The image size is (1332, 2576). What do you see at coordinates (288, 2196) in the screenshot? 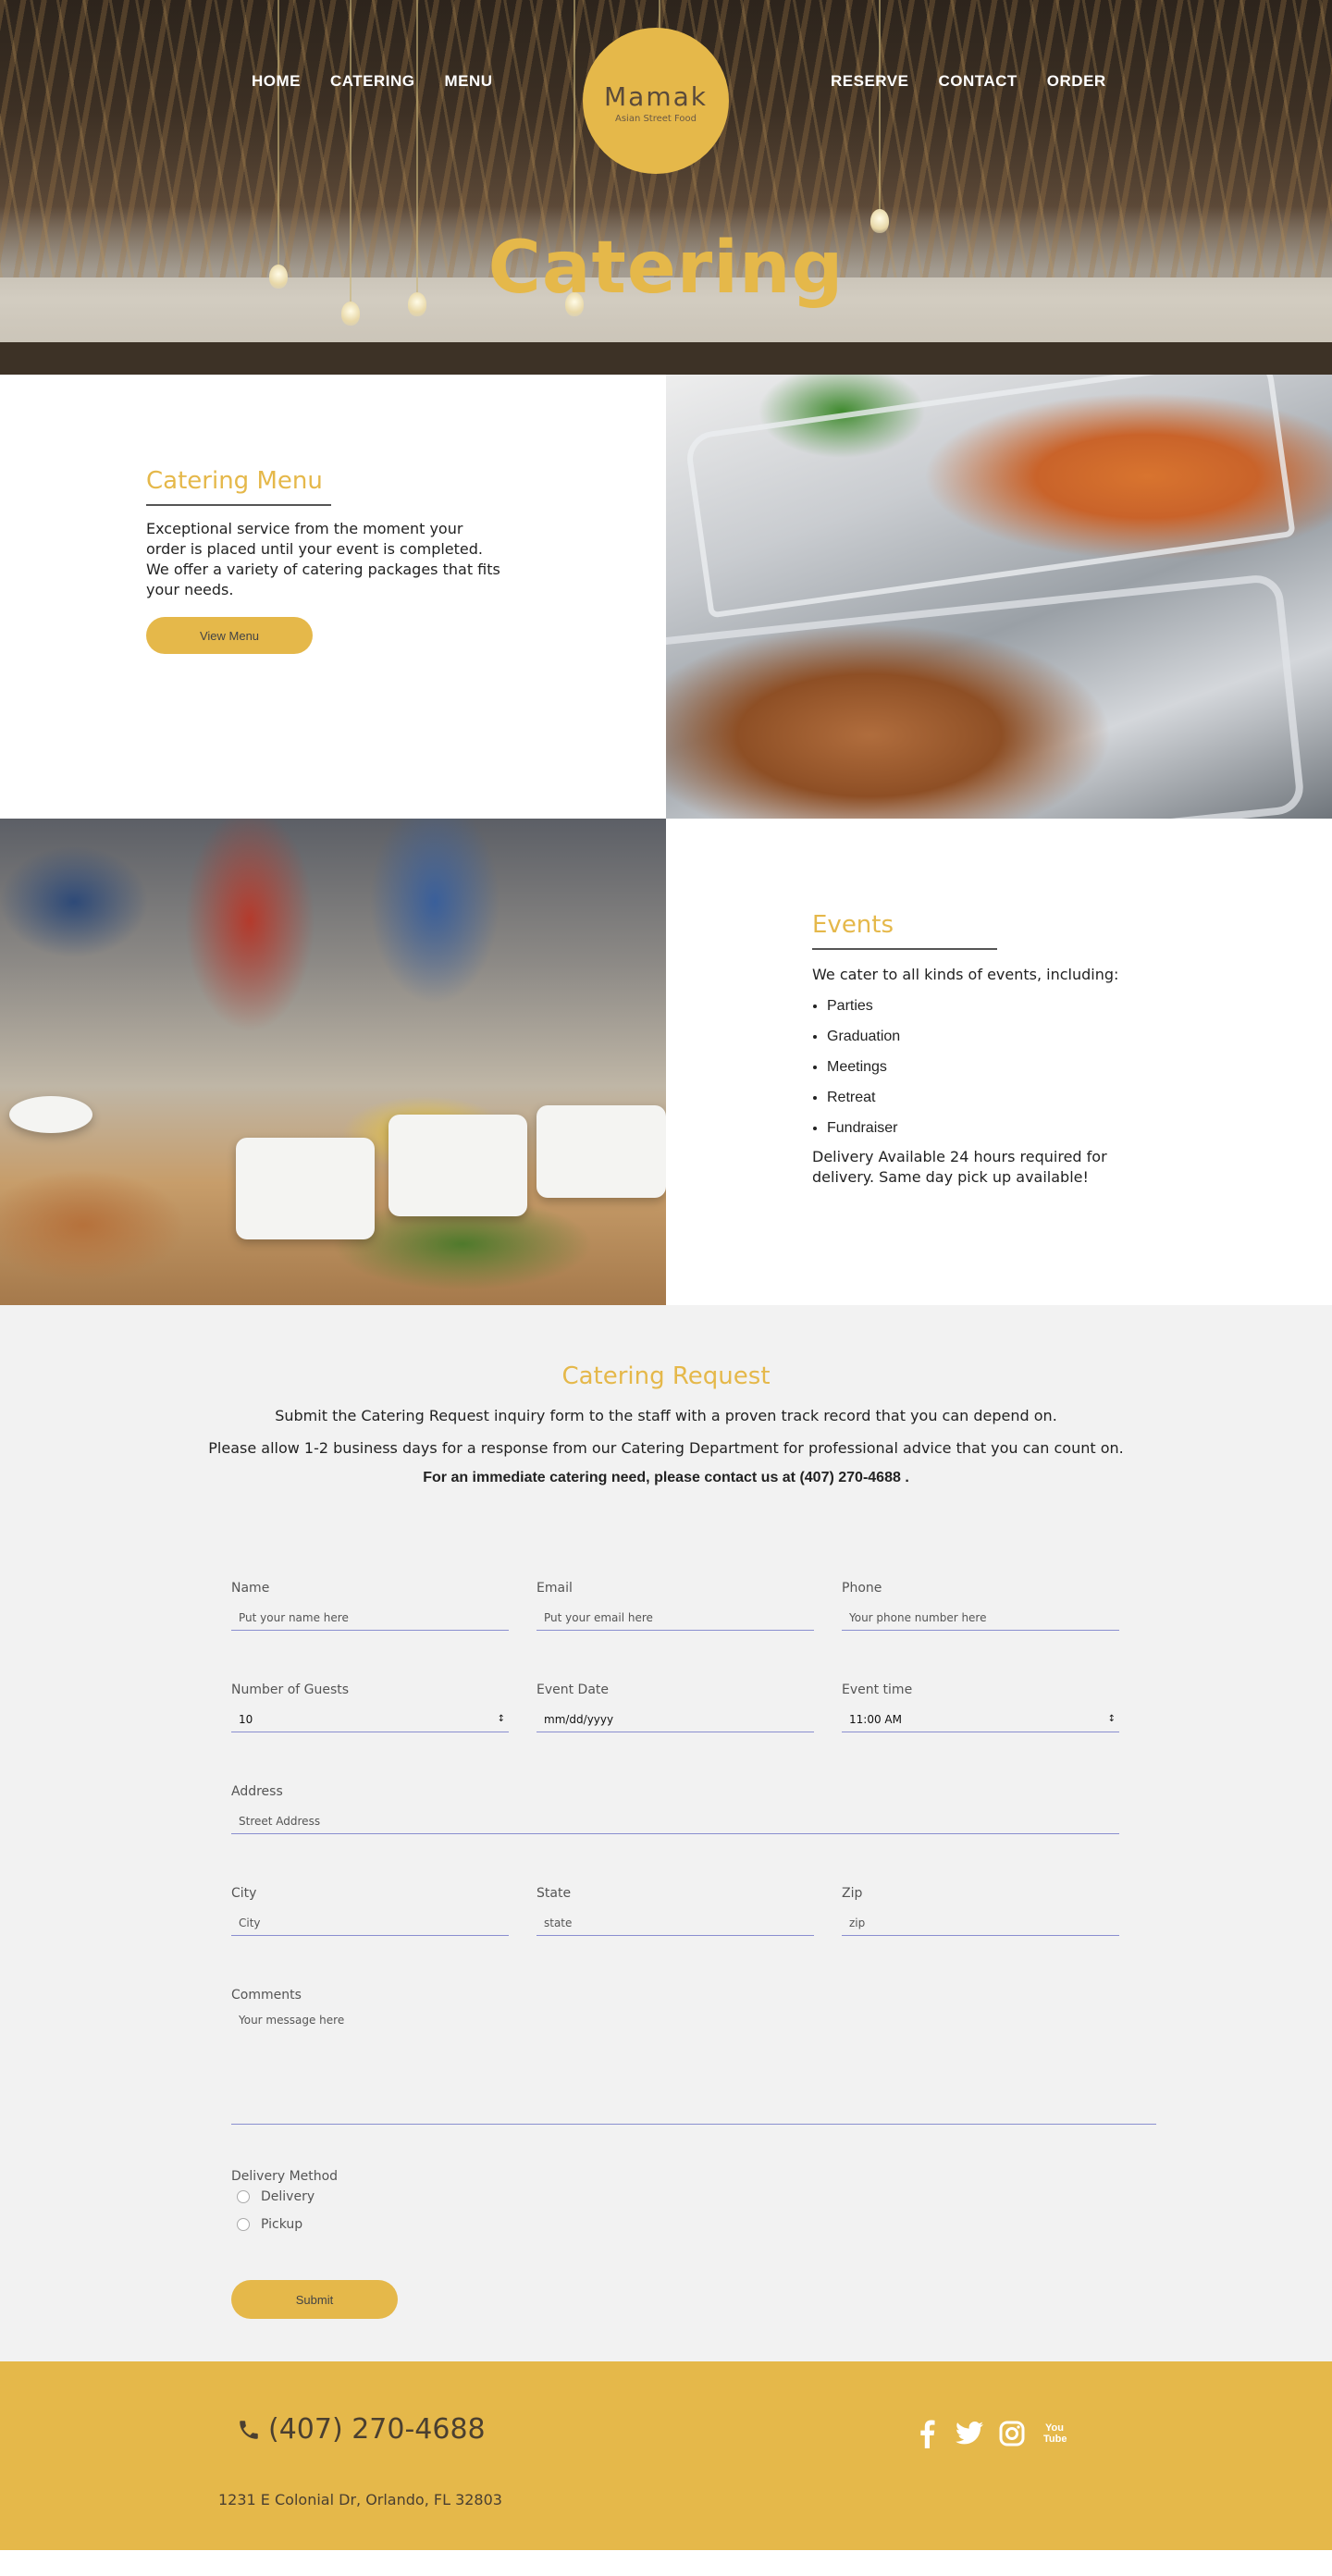
I see `radio-delivery-label: Delivery` at bounding box center [288, 2196].